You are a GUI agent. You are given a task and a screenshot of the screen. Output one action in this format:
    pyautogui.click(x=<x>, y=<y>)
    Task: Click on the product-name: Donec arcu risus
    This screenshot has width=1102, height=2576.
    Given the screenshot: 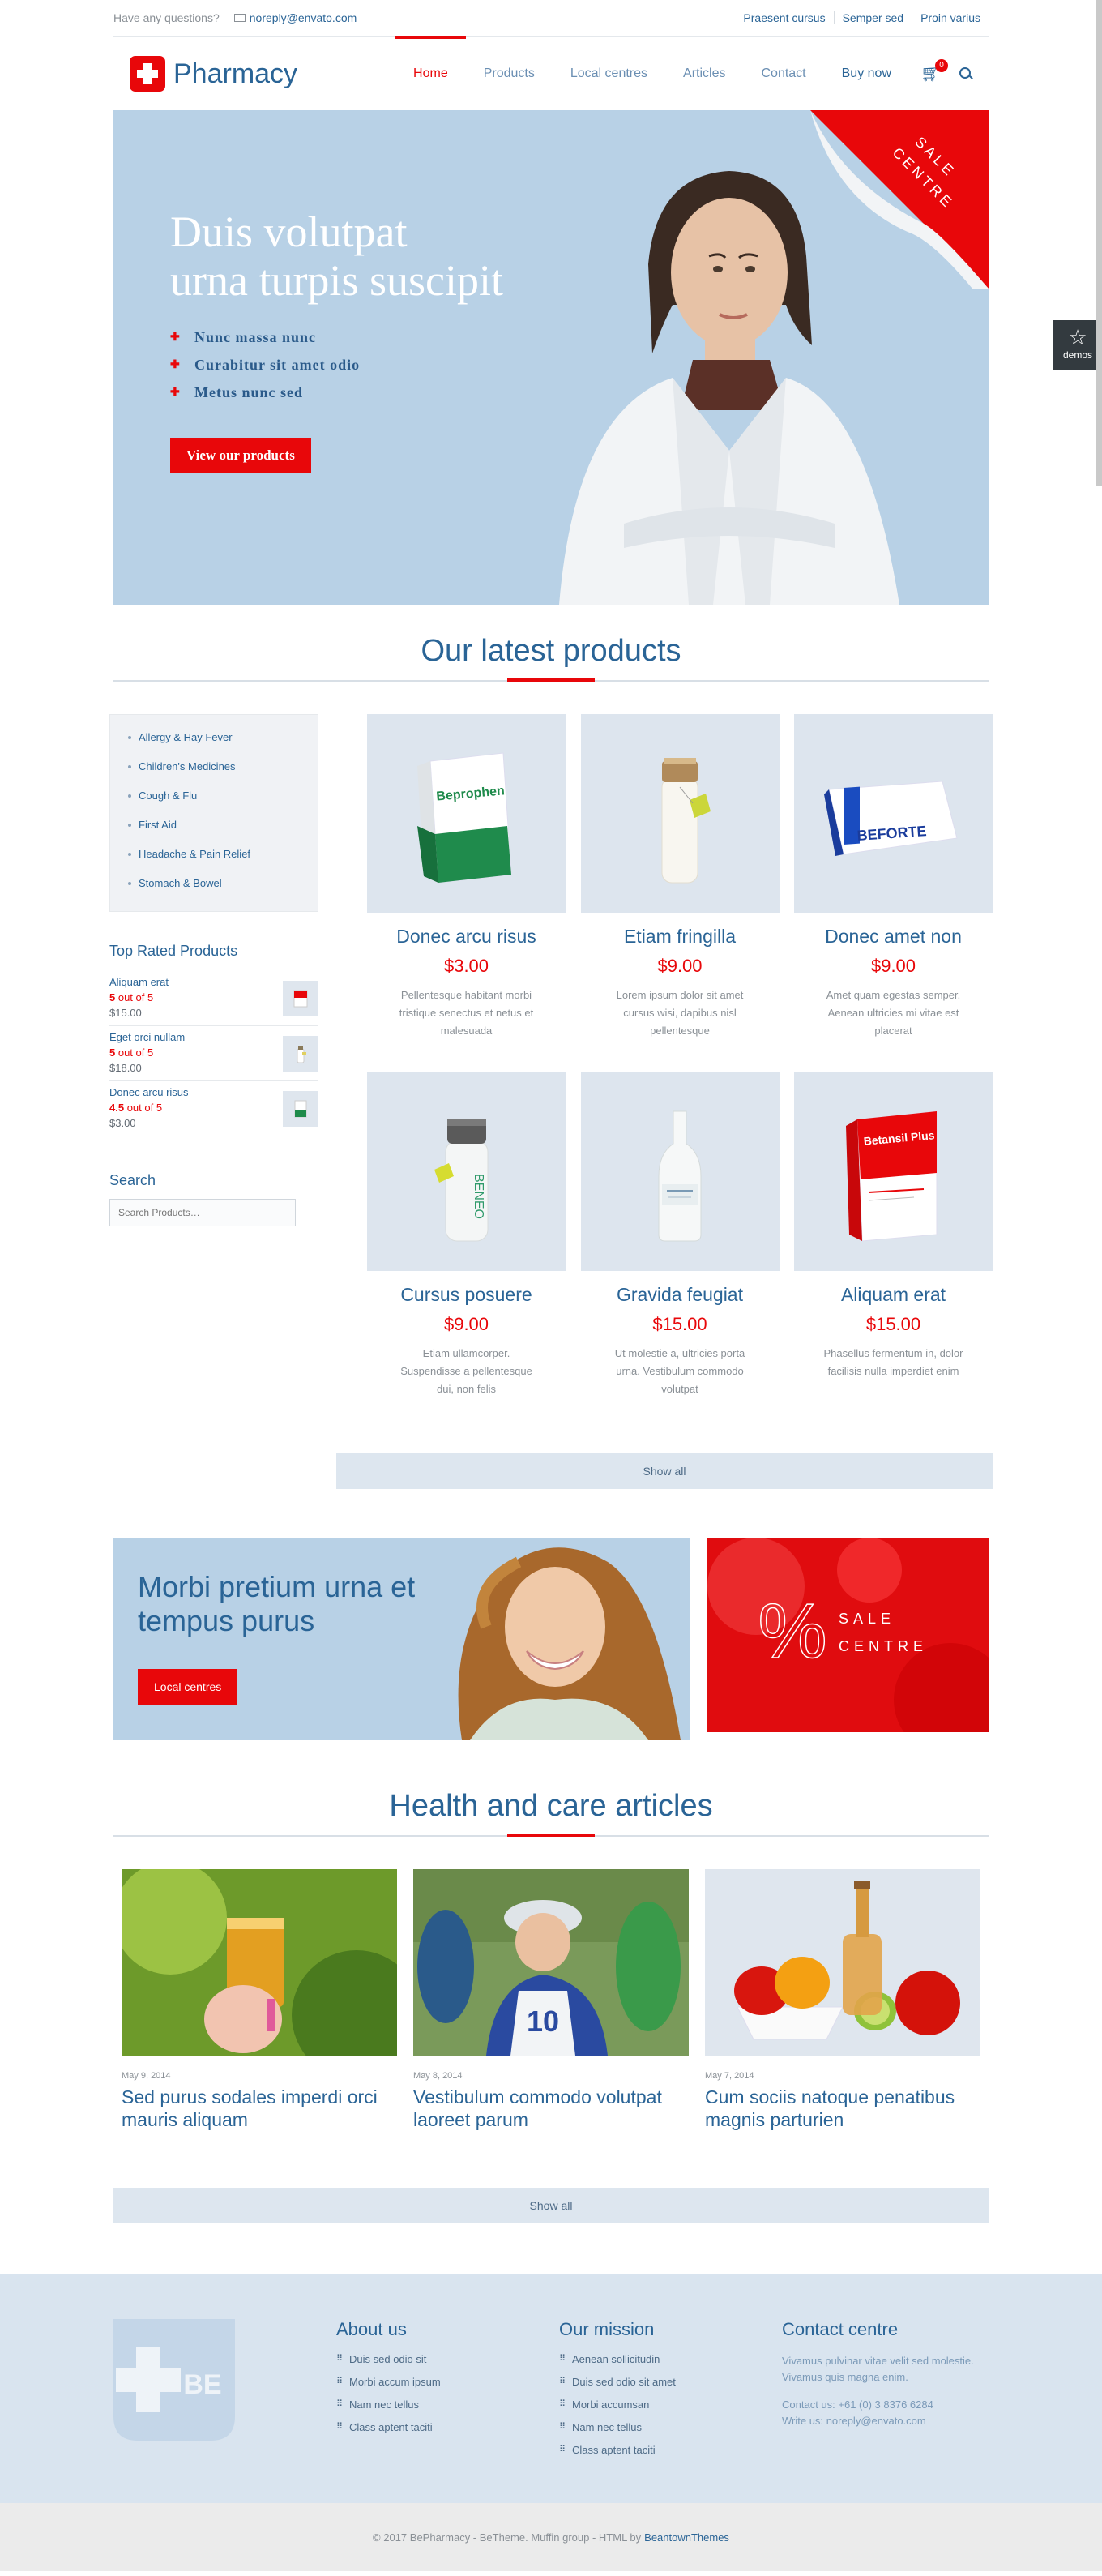 What is the action you would take?
    pyautogui.click(x=466, y=937)
    